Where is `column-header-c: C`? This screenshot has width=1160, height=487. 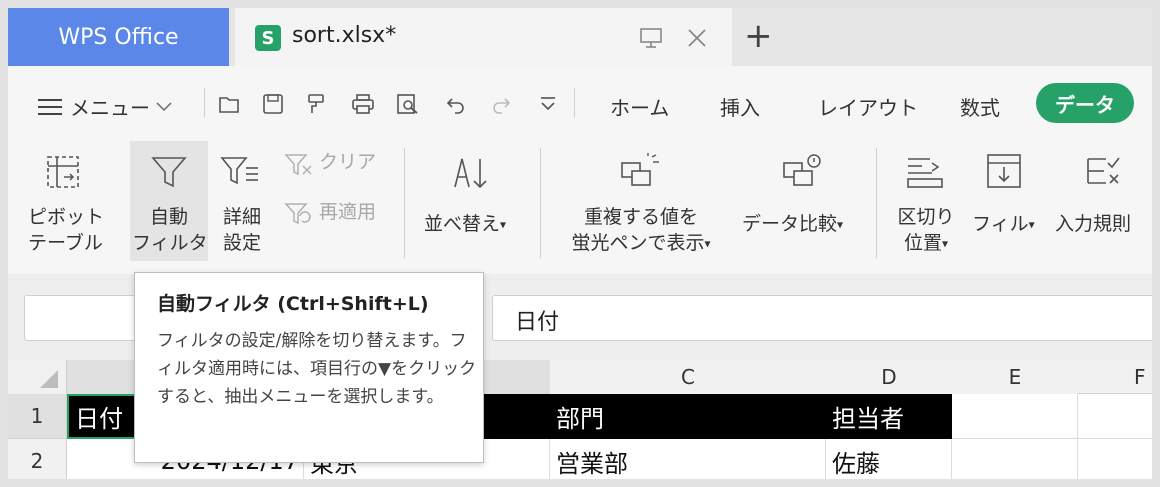
column-header-c: C is located at coordinates (688, 377).